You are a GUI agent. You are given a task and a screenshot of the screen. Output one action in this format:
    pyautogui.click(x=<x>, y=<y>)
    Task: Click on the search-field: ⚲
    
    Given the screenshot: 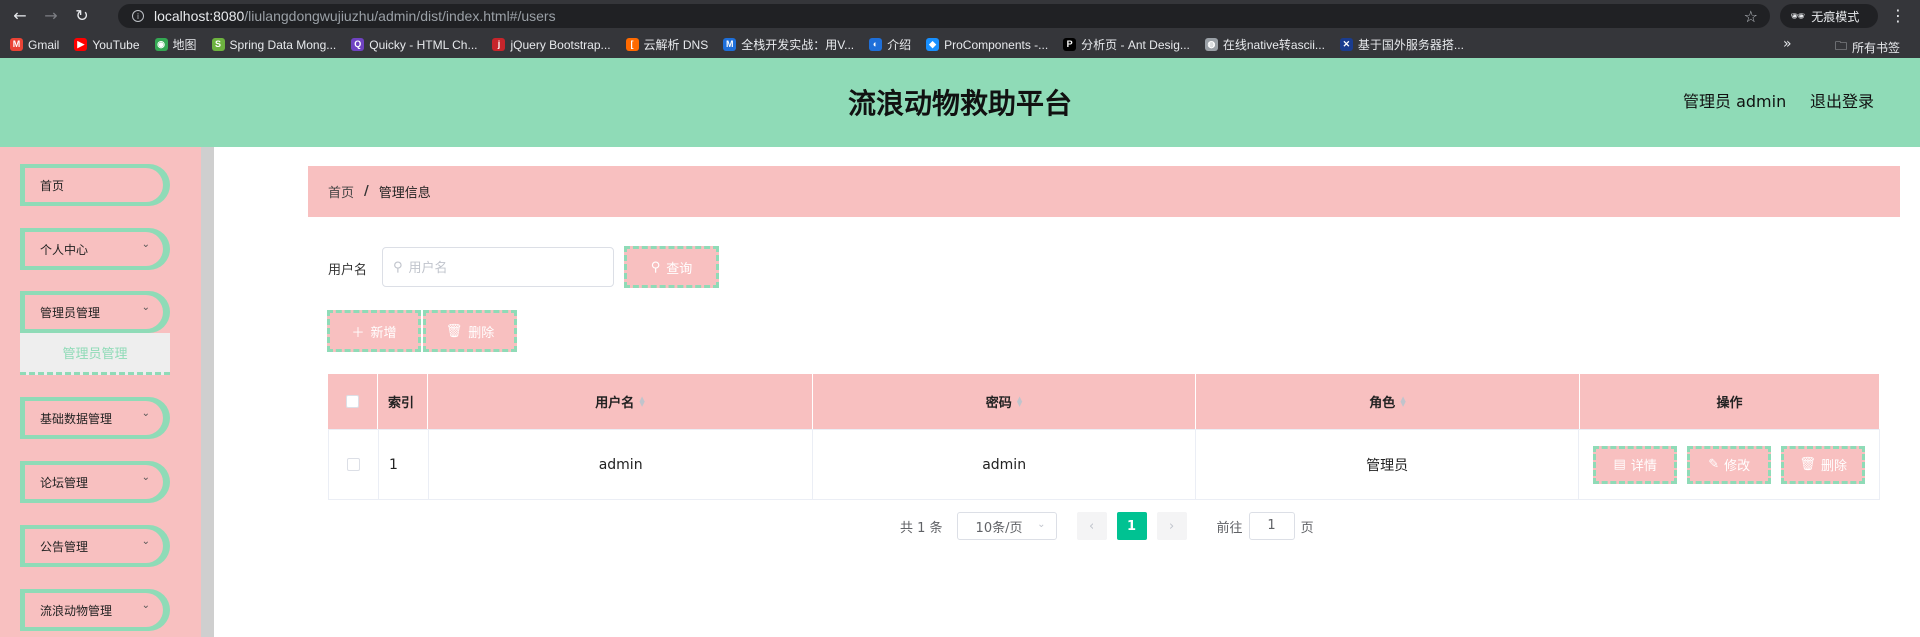 What is the action you would take?
    pyautogui.click(x=498, y=267)
    